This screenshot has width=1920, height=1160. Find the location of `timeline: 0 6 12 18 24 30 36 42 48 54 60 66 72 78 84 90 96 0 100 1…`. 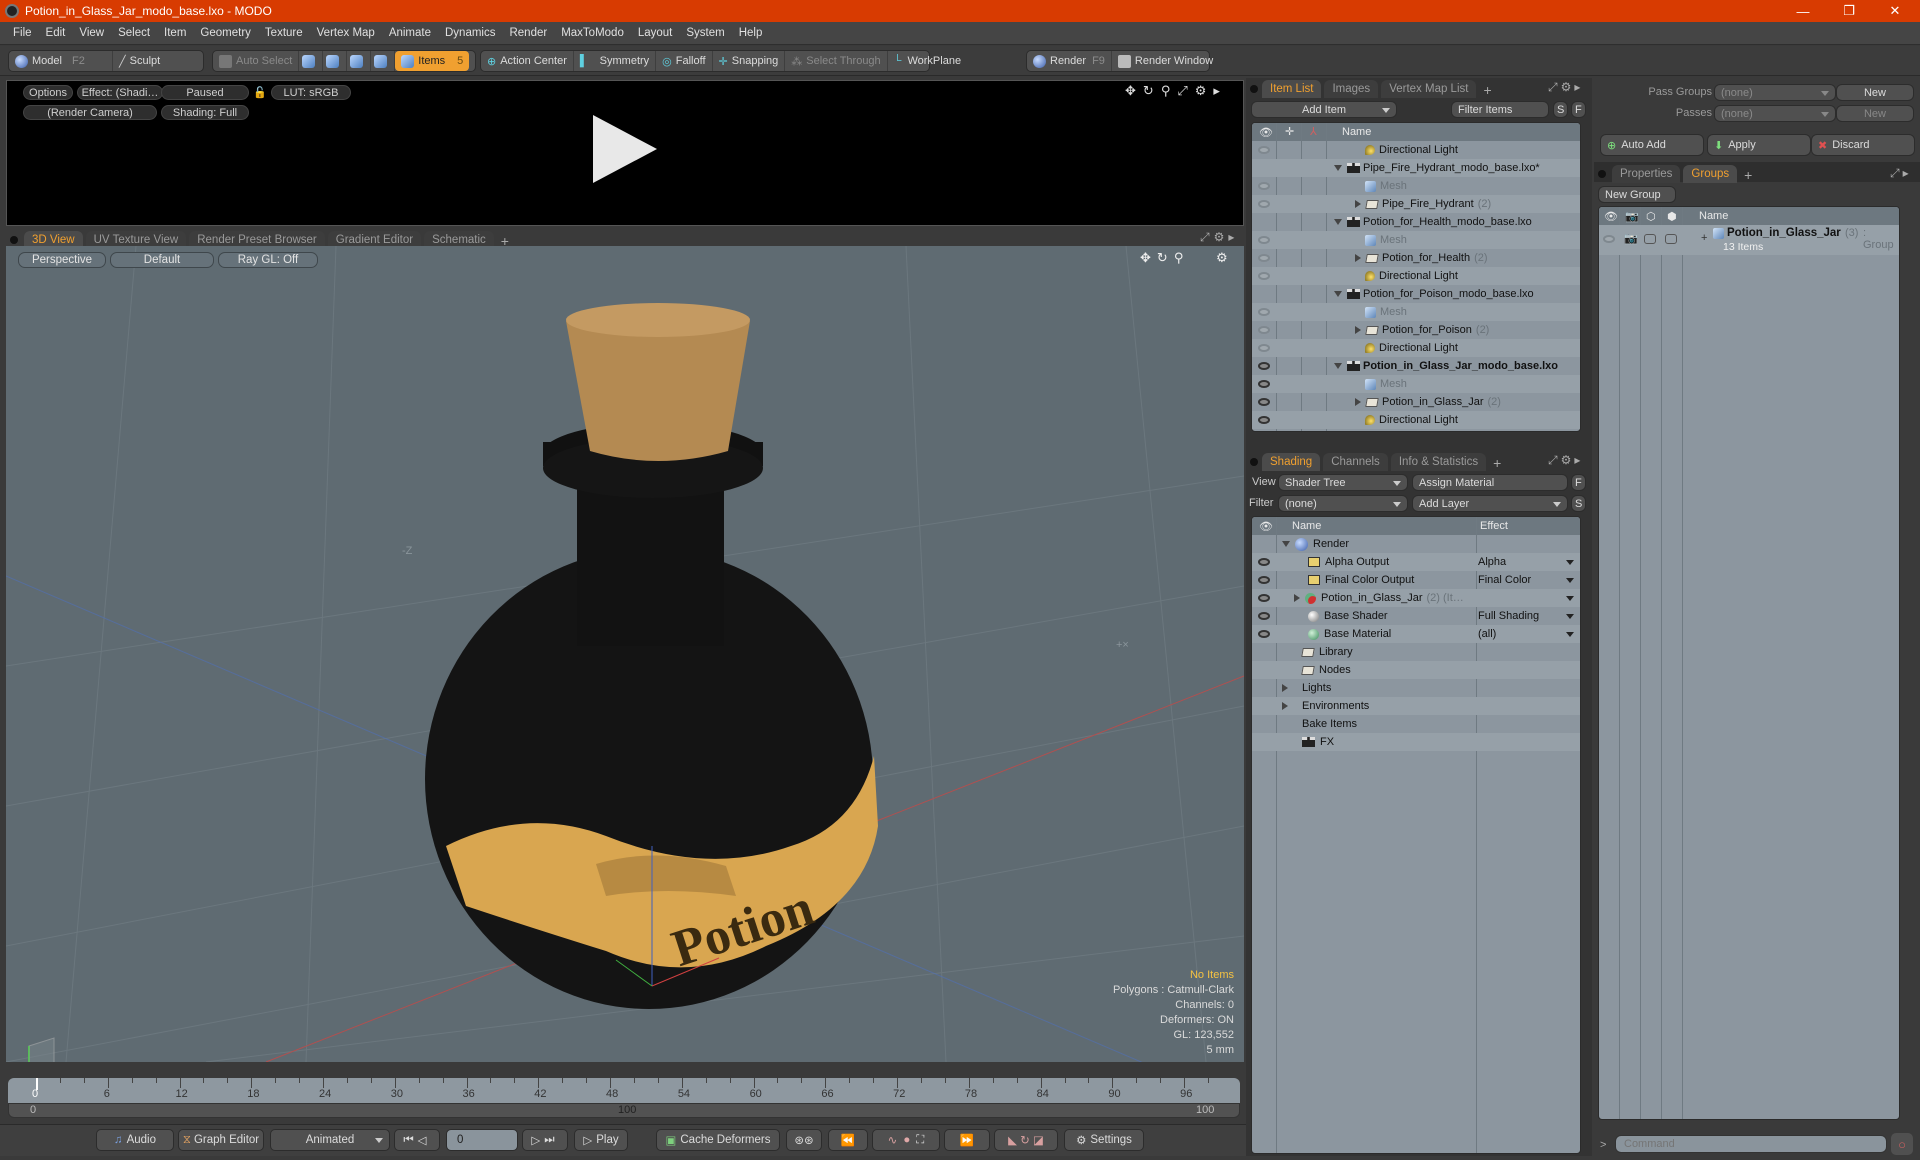

timeline: 0 6 12 18 24 30 36 42 48 54 60 66 72 78 84 90 96 0 100 1… is located at coordinates (625, 1095).